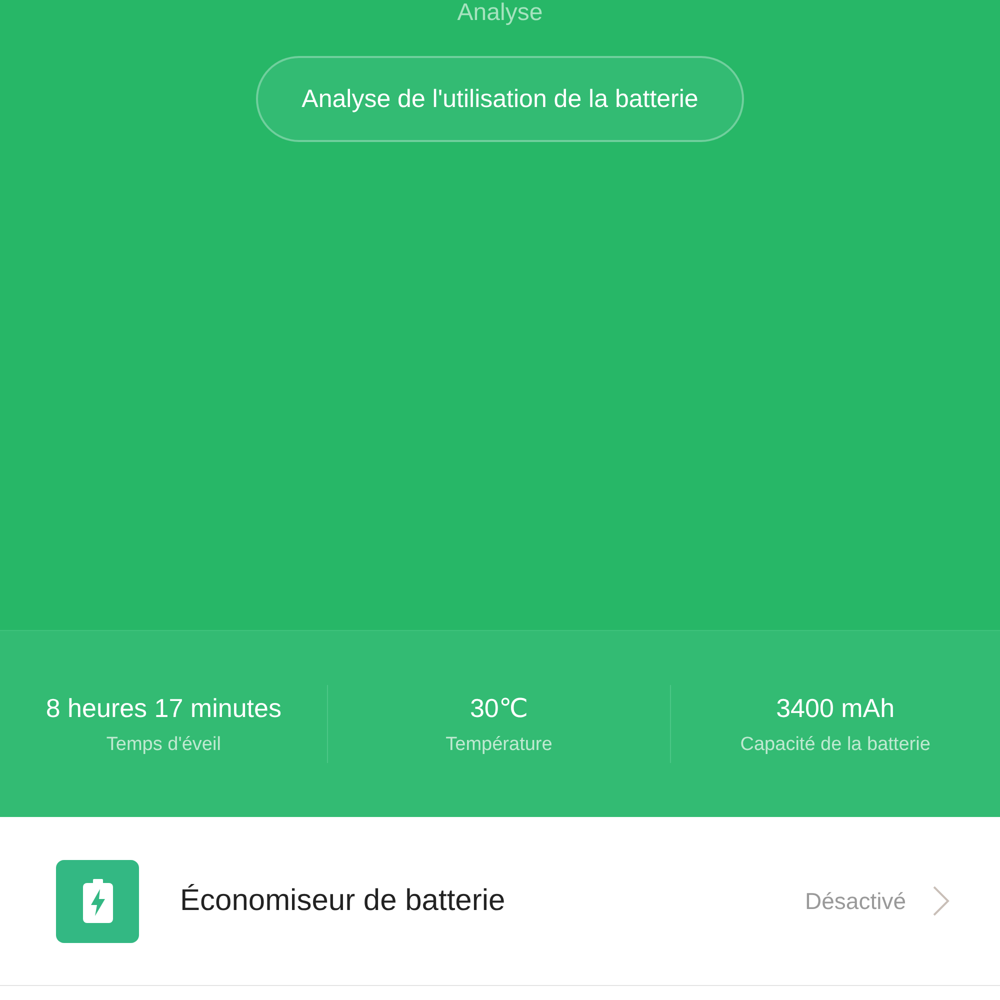 The image size is (1000, 1000). Describe the element at coordinates (835, 745) in the screenshot. I see `stat-label: Capacité de la batterie` at that location.